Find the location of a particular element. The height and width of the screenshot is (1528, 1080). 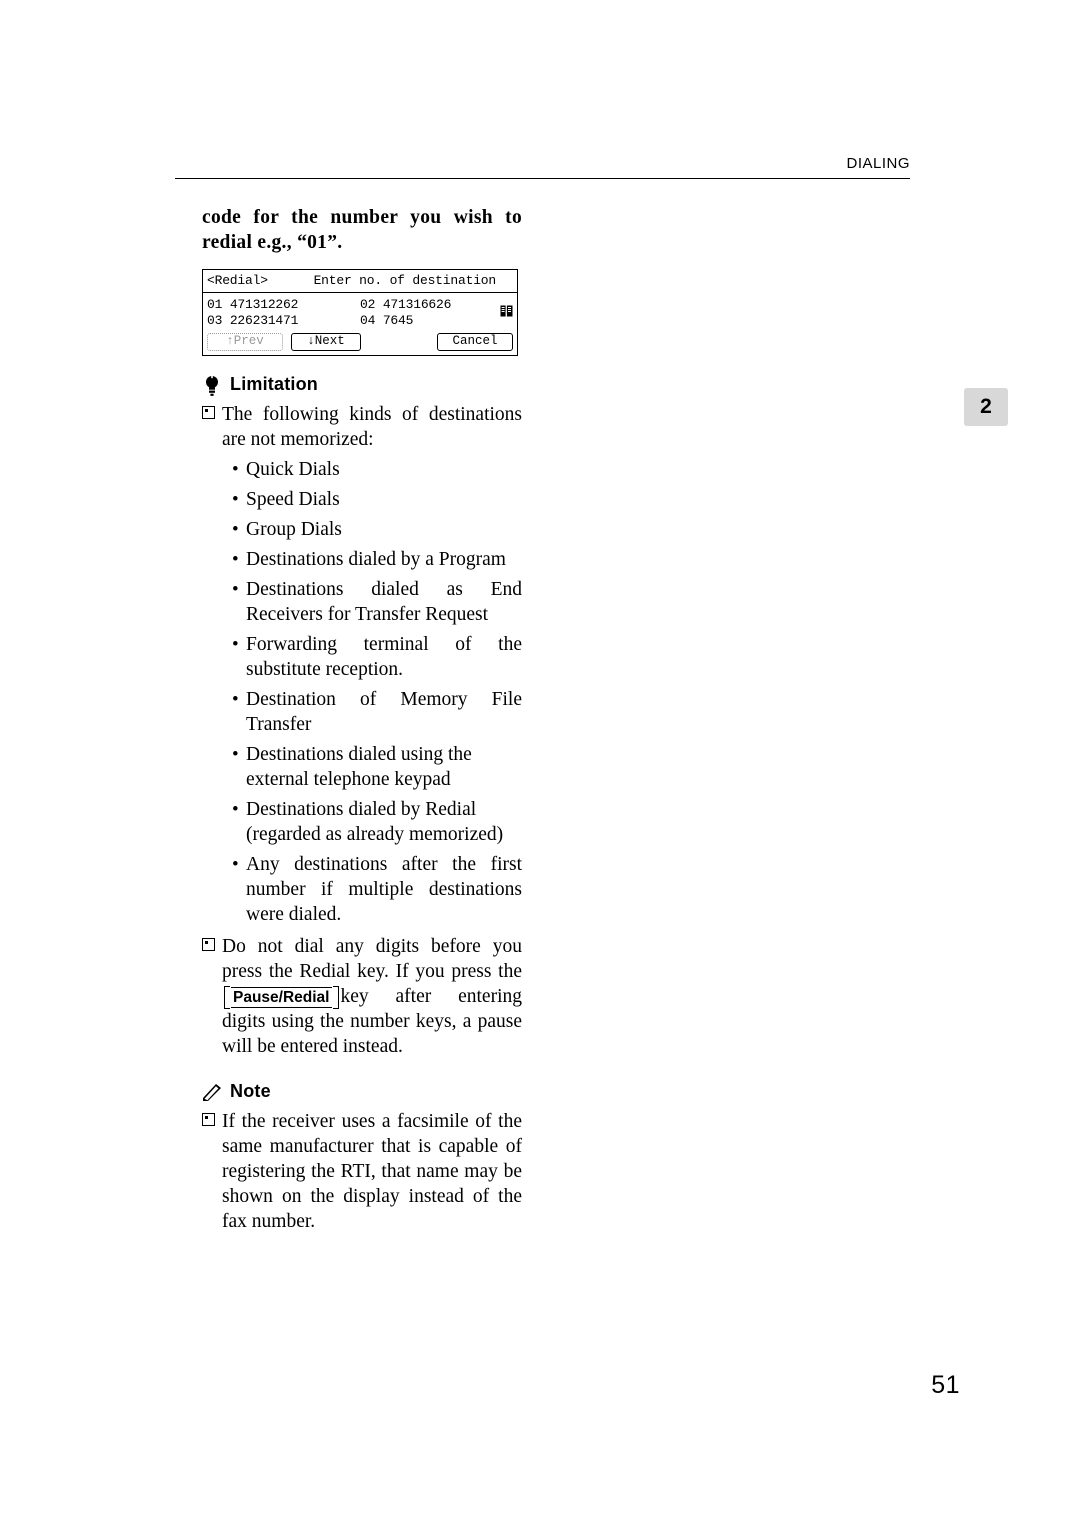

note-heading-label: Note is located at coordinates (250, 1091).